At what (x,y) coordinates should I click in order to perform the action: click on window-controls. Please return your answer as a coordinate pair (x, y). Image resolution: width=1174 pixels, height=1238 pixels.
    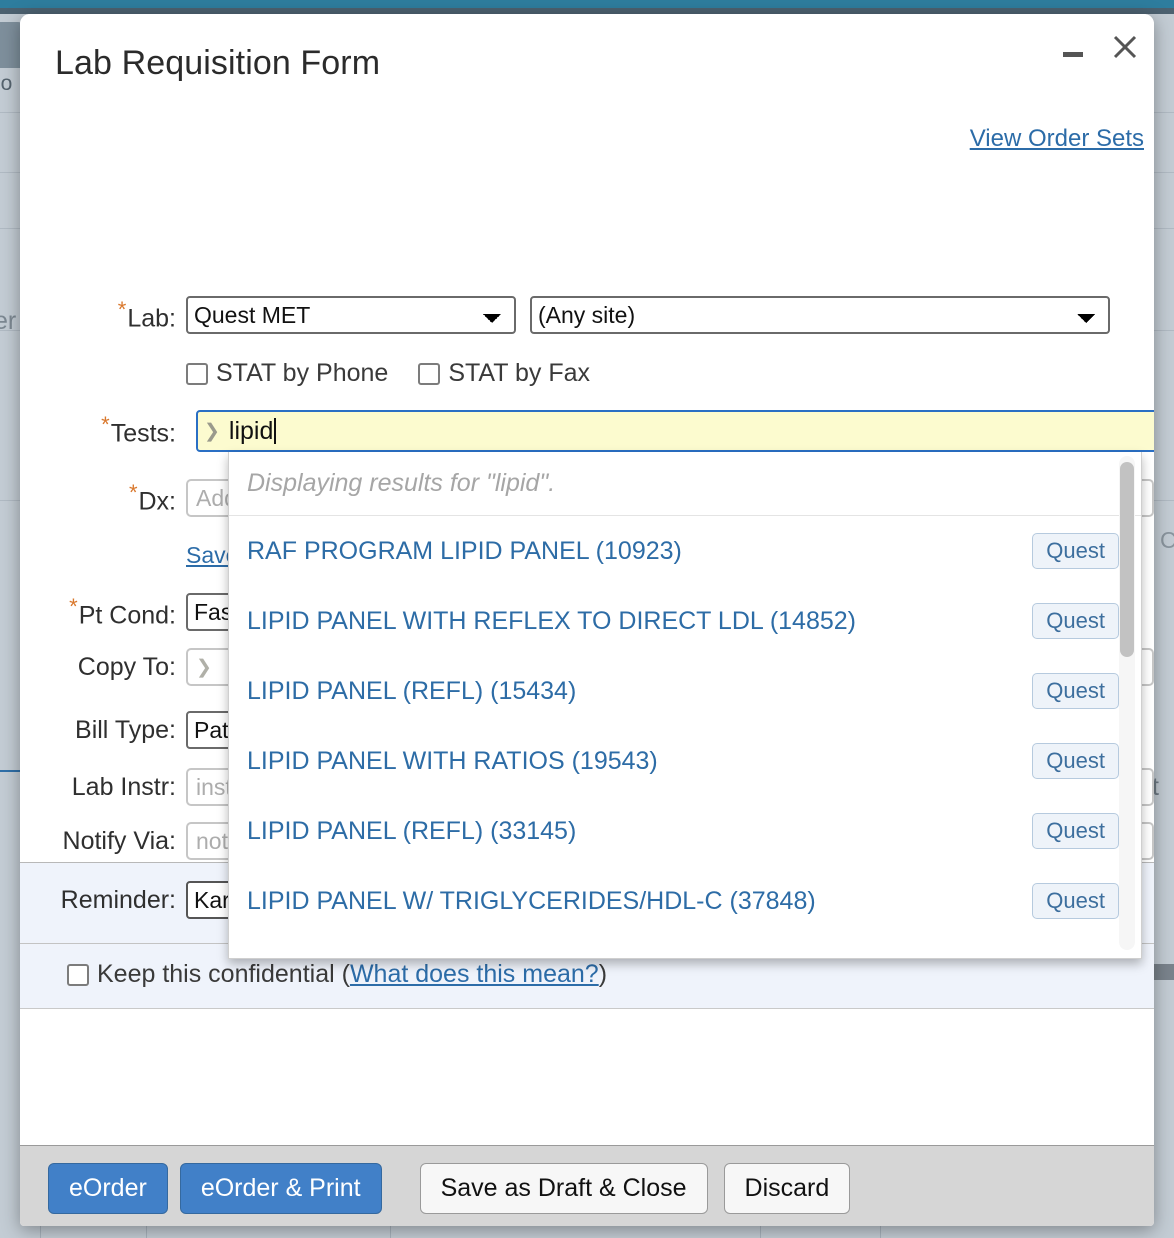
    Looking at the image, I should click on (1099, 47).